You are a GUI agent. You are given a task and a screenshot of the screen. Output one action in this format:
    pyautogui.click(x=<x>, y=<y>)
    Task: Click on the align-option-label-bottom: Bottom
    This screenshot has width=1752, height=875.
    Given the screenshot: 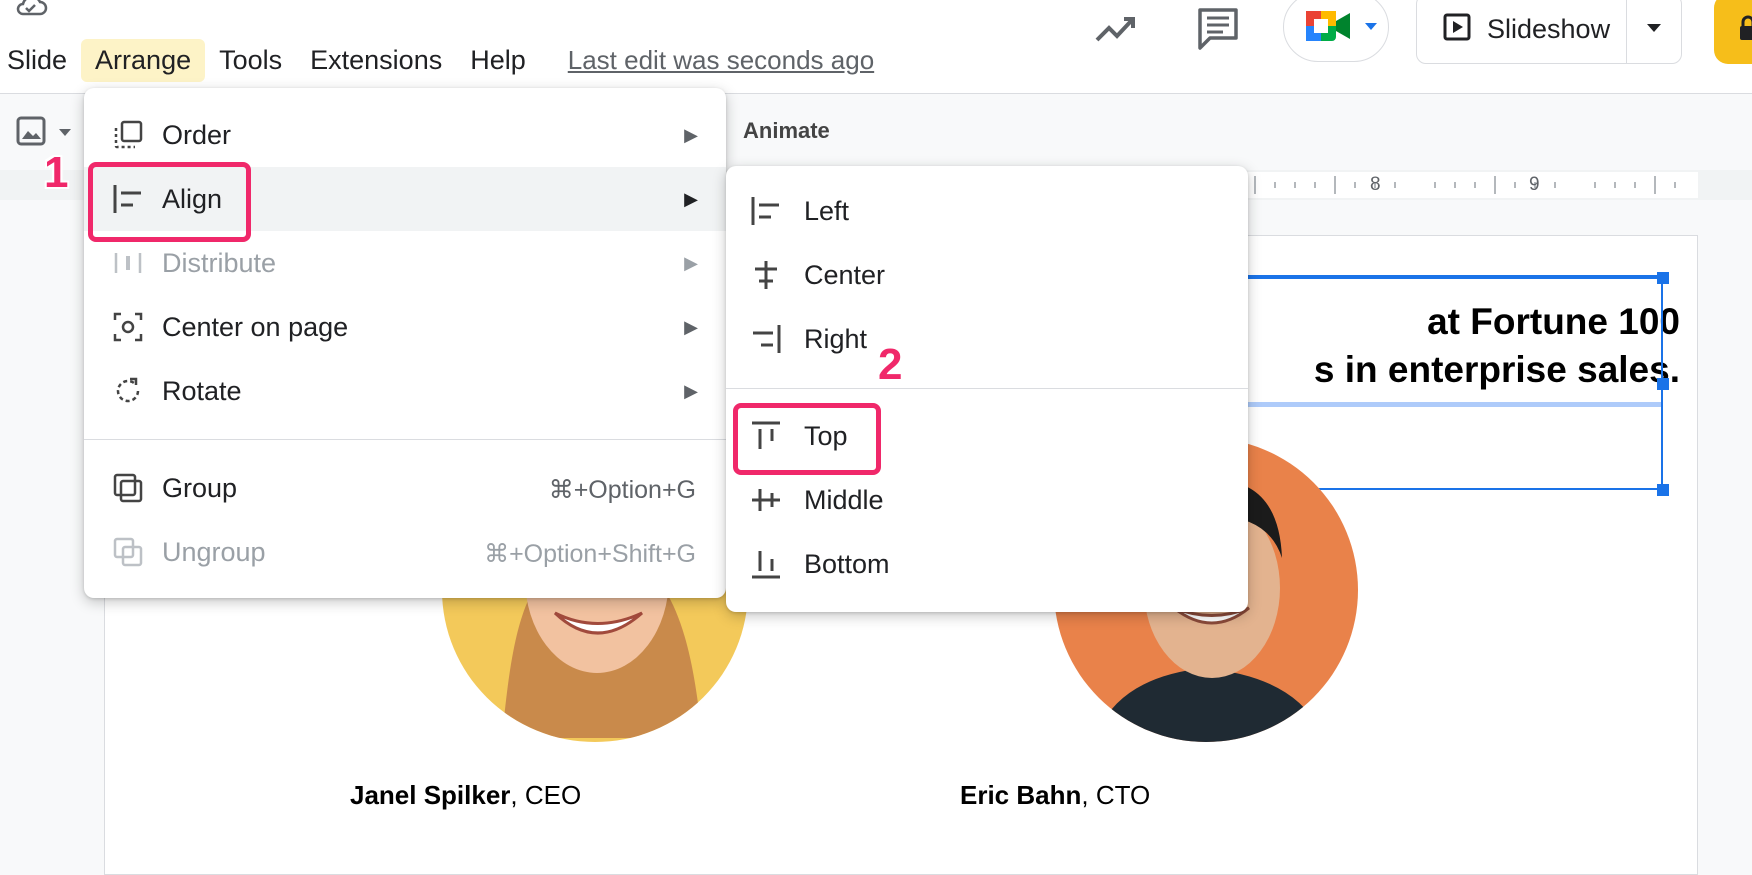 What is the action you would take?
    pyautogui.click(x=847, y=564)
    